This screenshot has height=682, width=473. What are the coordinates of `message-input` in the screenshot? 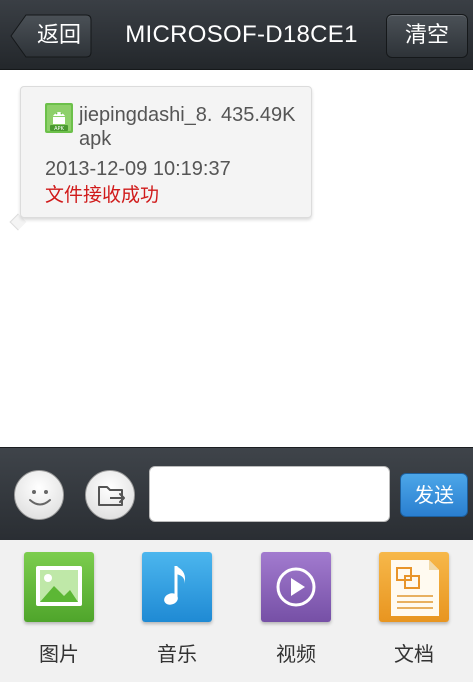 It's located at (269, 494).